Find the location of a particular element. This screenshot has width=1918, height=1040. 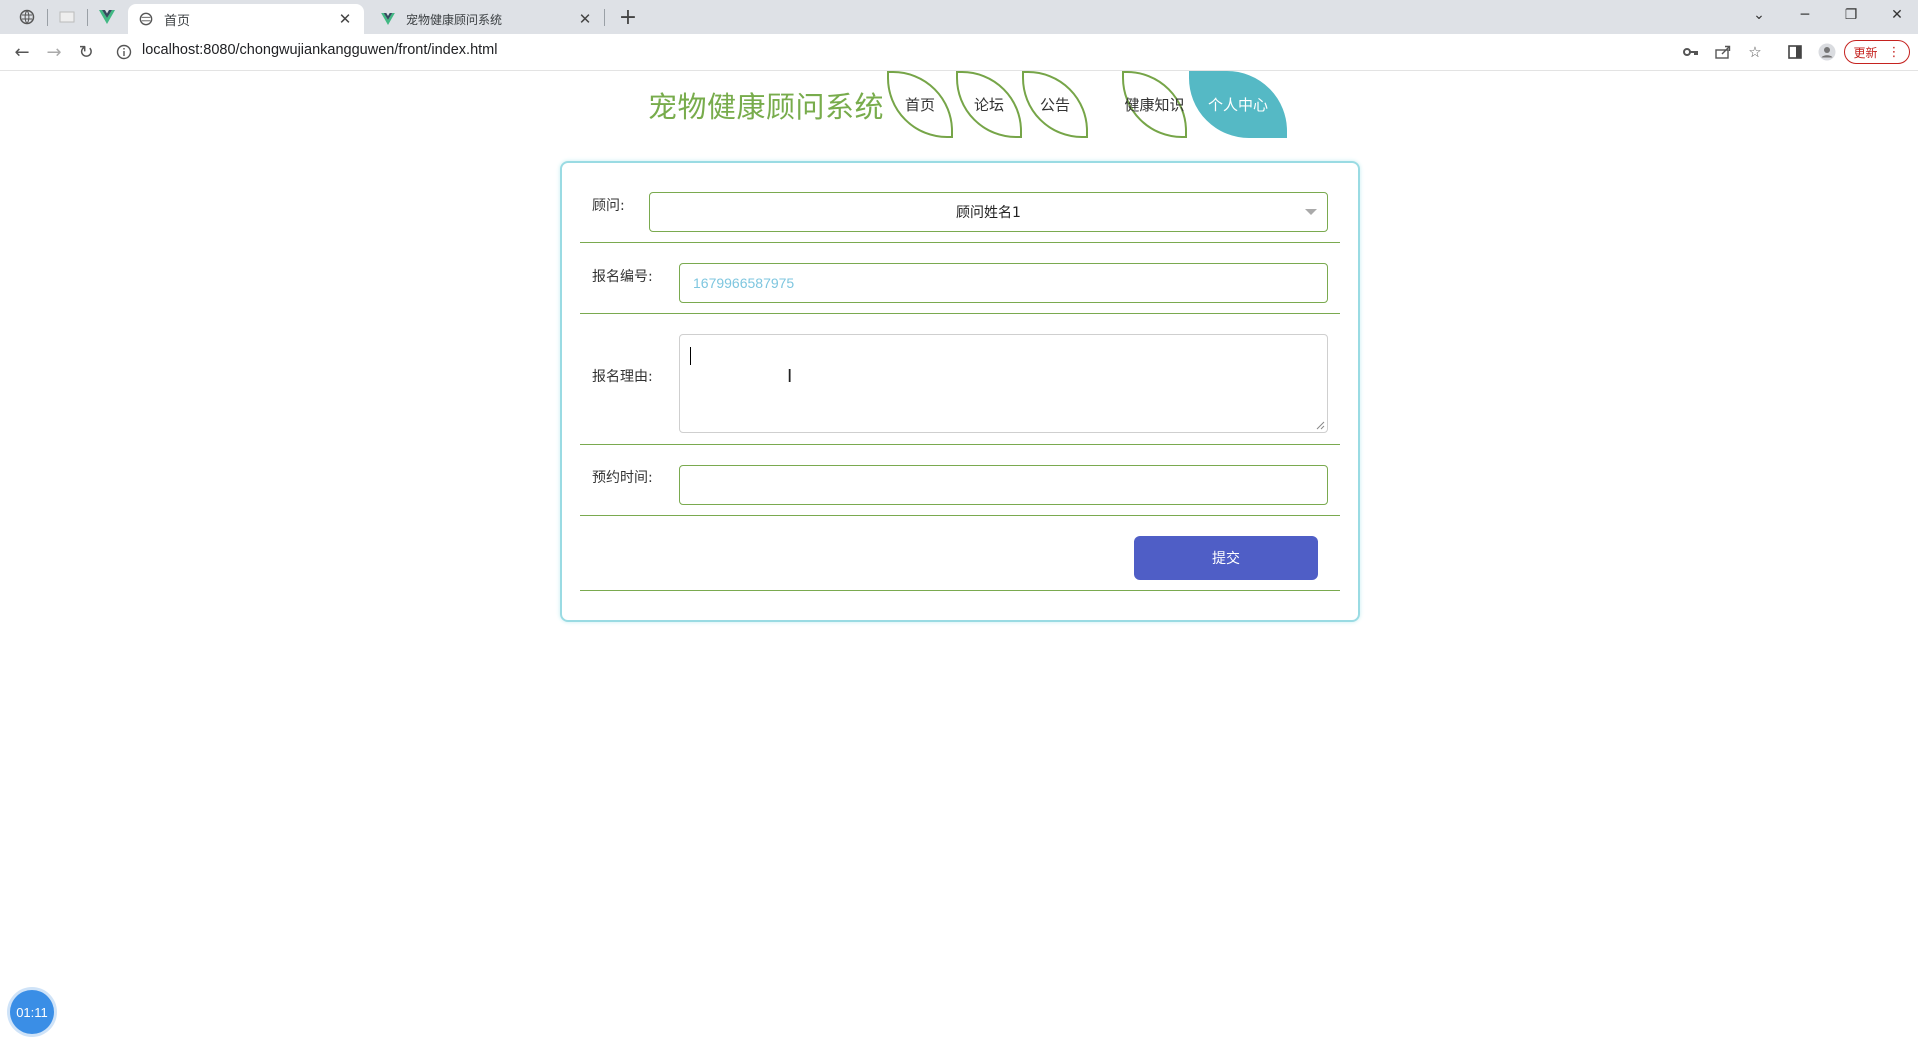

reason-textarea is located at coordinates (1003, 383).